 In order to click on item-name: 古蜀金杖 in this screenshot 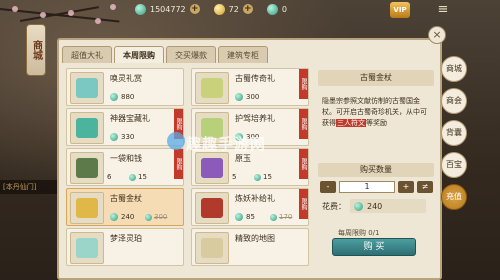, I will do `click(126, 198)`.